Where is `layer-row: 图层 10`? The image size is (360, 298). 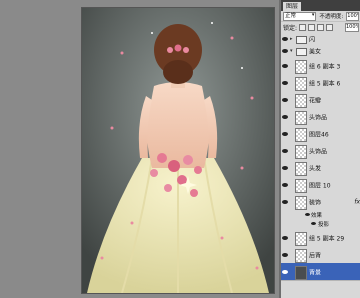 layer-row: 图层 10 is located at coordinates (320, 185).